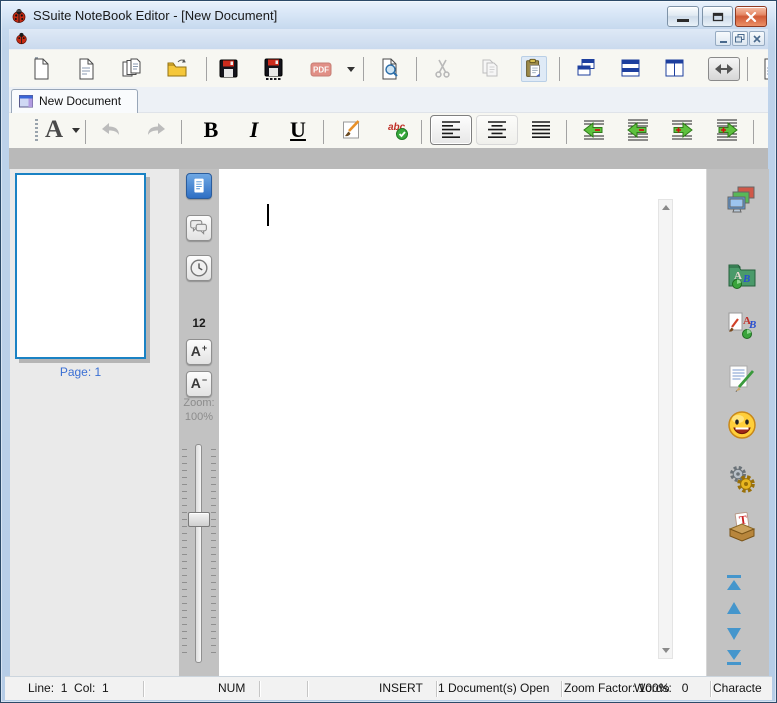 Image resolution: width=777 pixels, height=703 pixels. What do you see at coordinates (742, 275) in the screenshot?
I see `reference-folder-button: AB` at bounding box center [742, 275].